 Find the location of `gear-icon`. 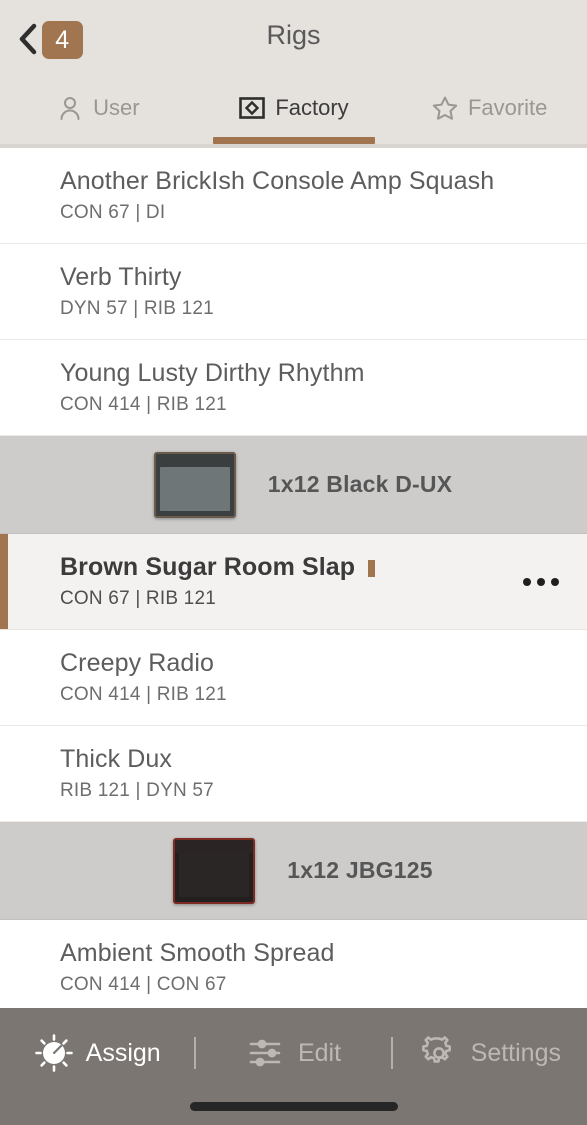

gear-icon is located at coordinates (439, 1053).